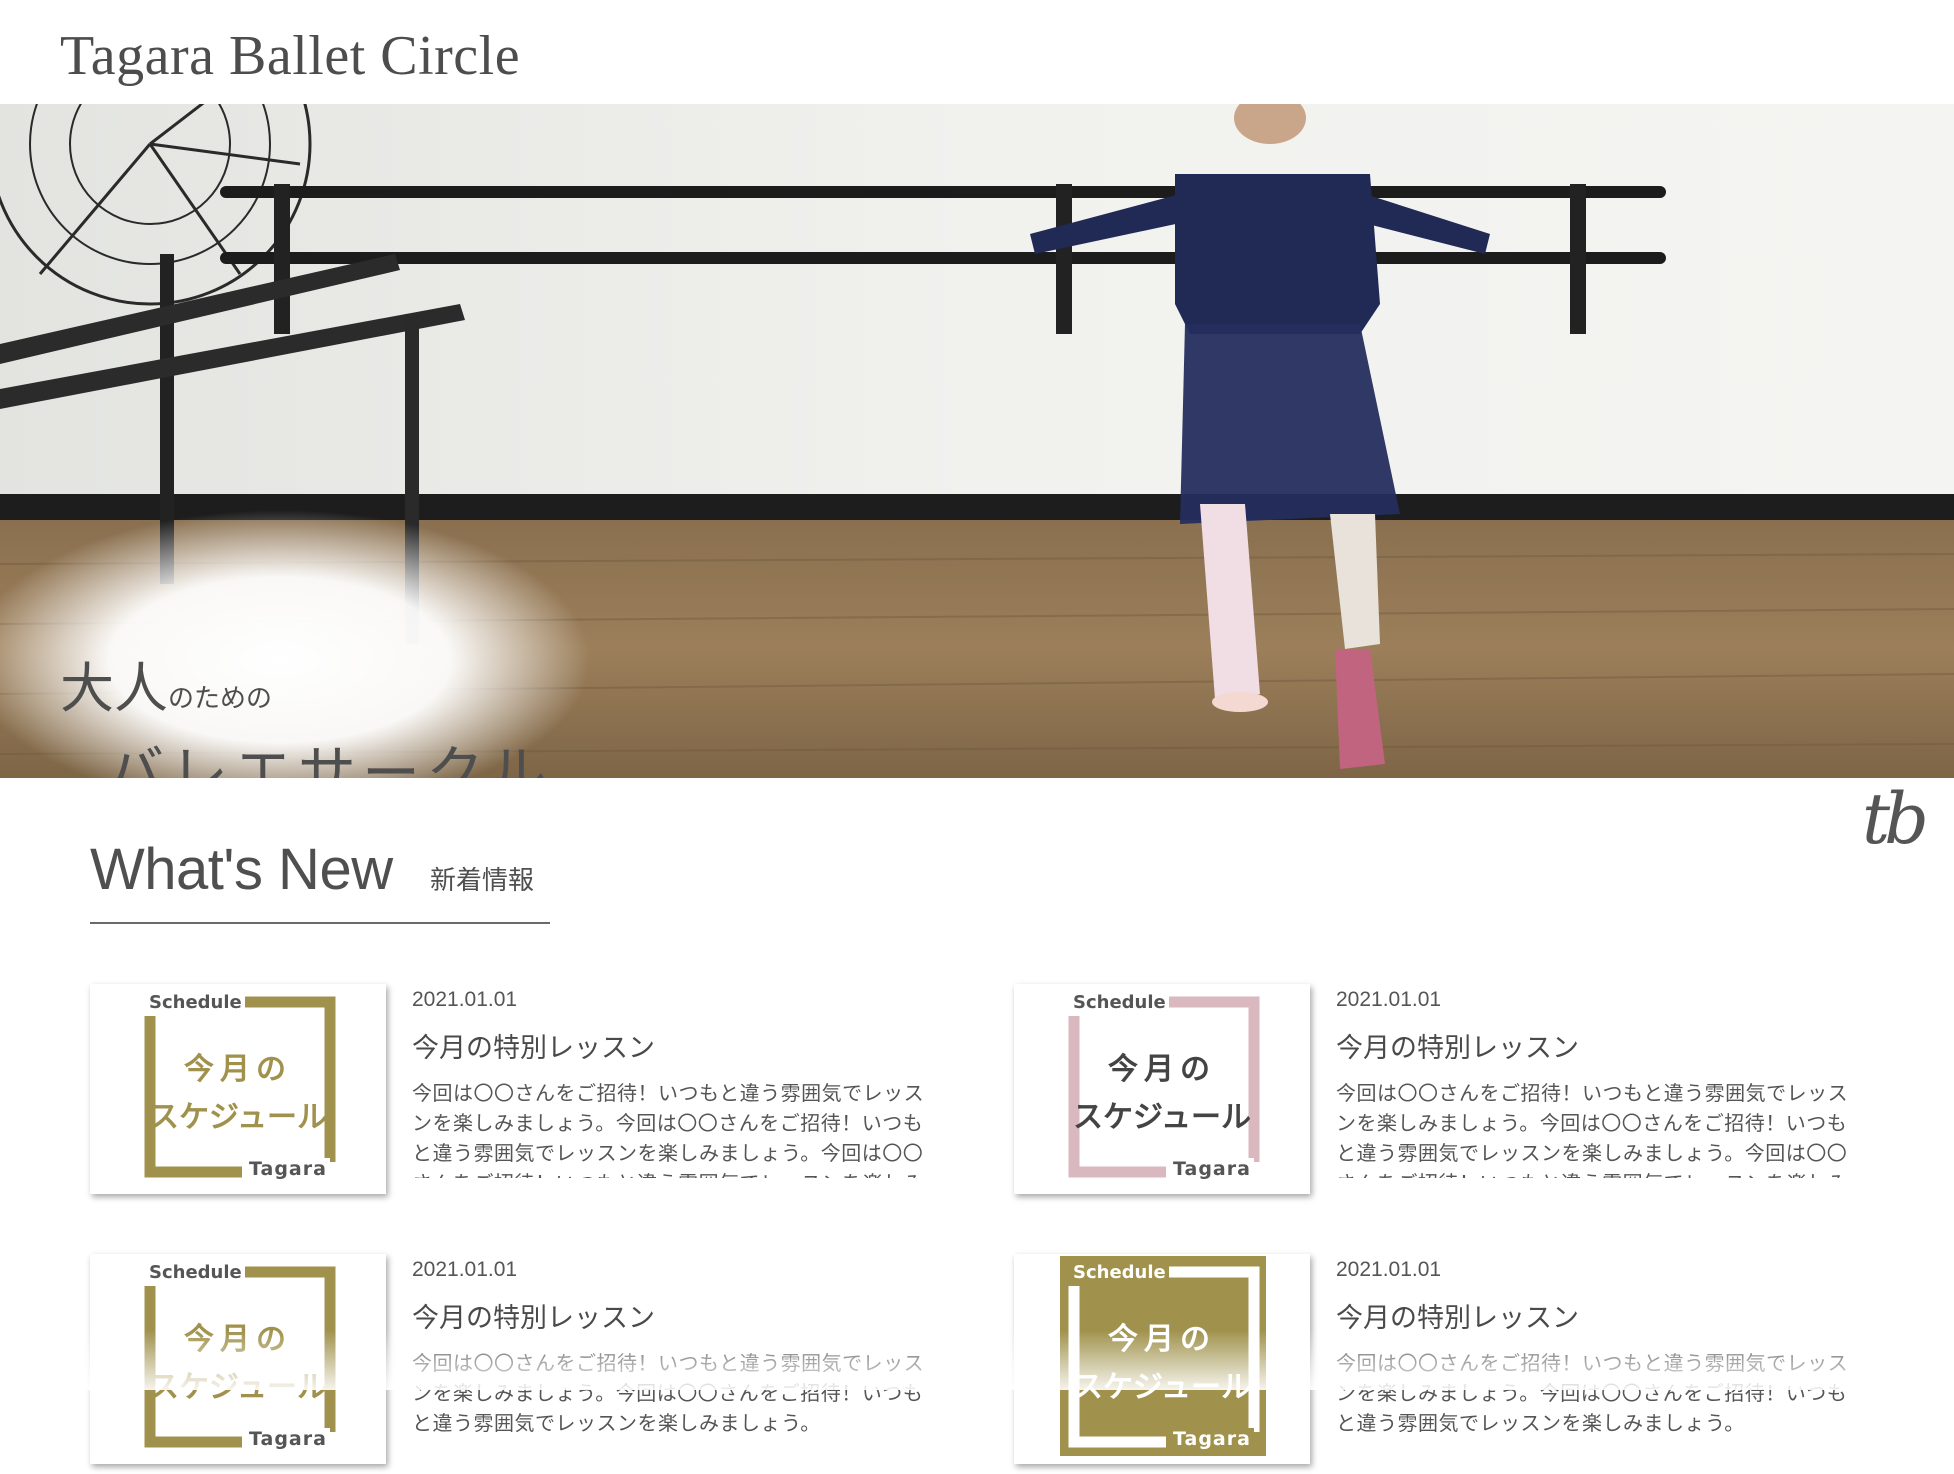 Image resolution: width=1954 pixels, height=1474 pixels. What do you see at coordinates (329, 758) in the screenshot?
I see `hero-caption-line2: バレエサークル` at bounding box center [329, 758].